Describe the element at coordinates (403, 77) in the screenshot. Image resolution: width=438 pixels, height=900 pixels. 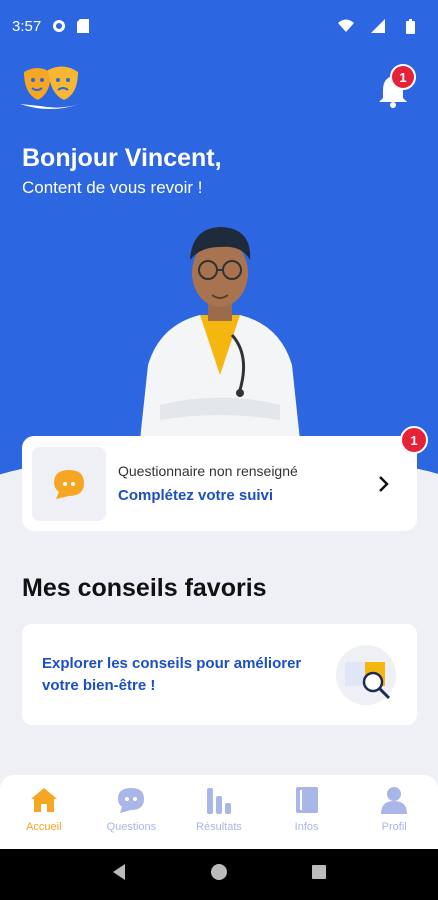
I see `notification-badge: 1` at that location.